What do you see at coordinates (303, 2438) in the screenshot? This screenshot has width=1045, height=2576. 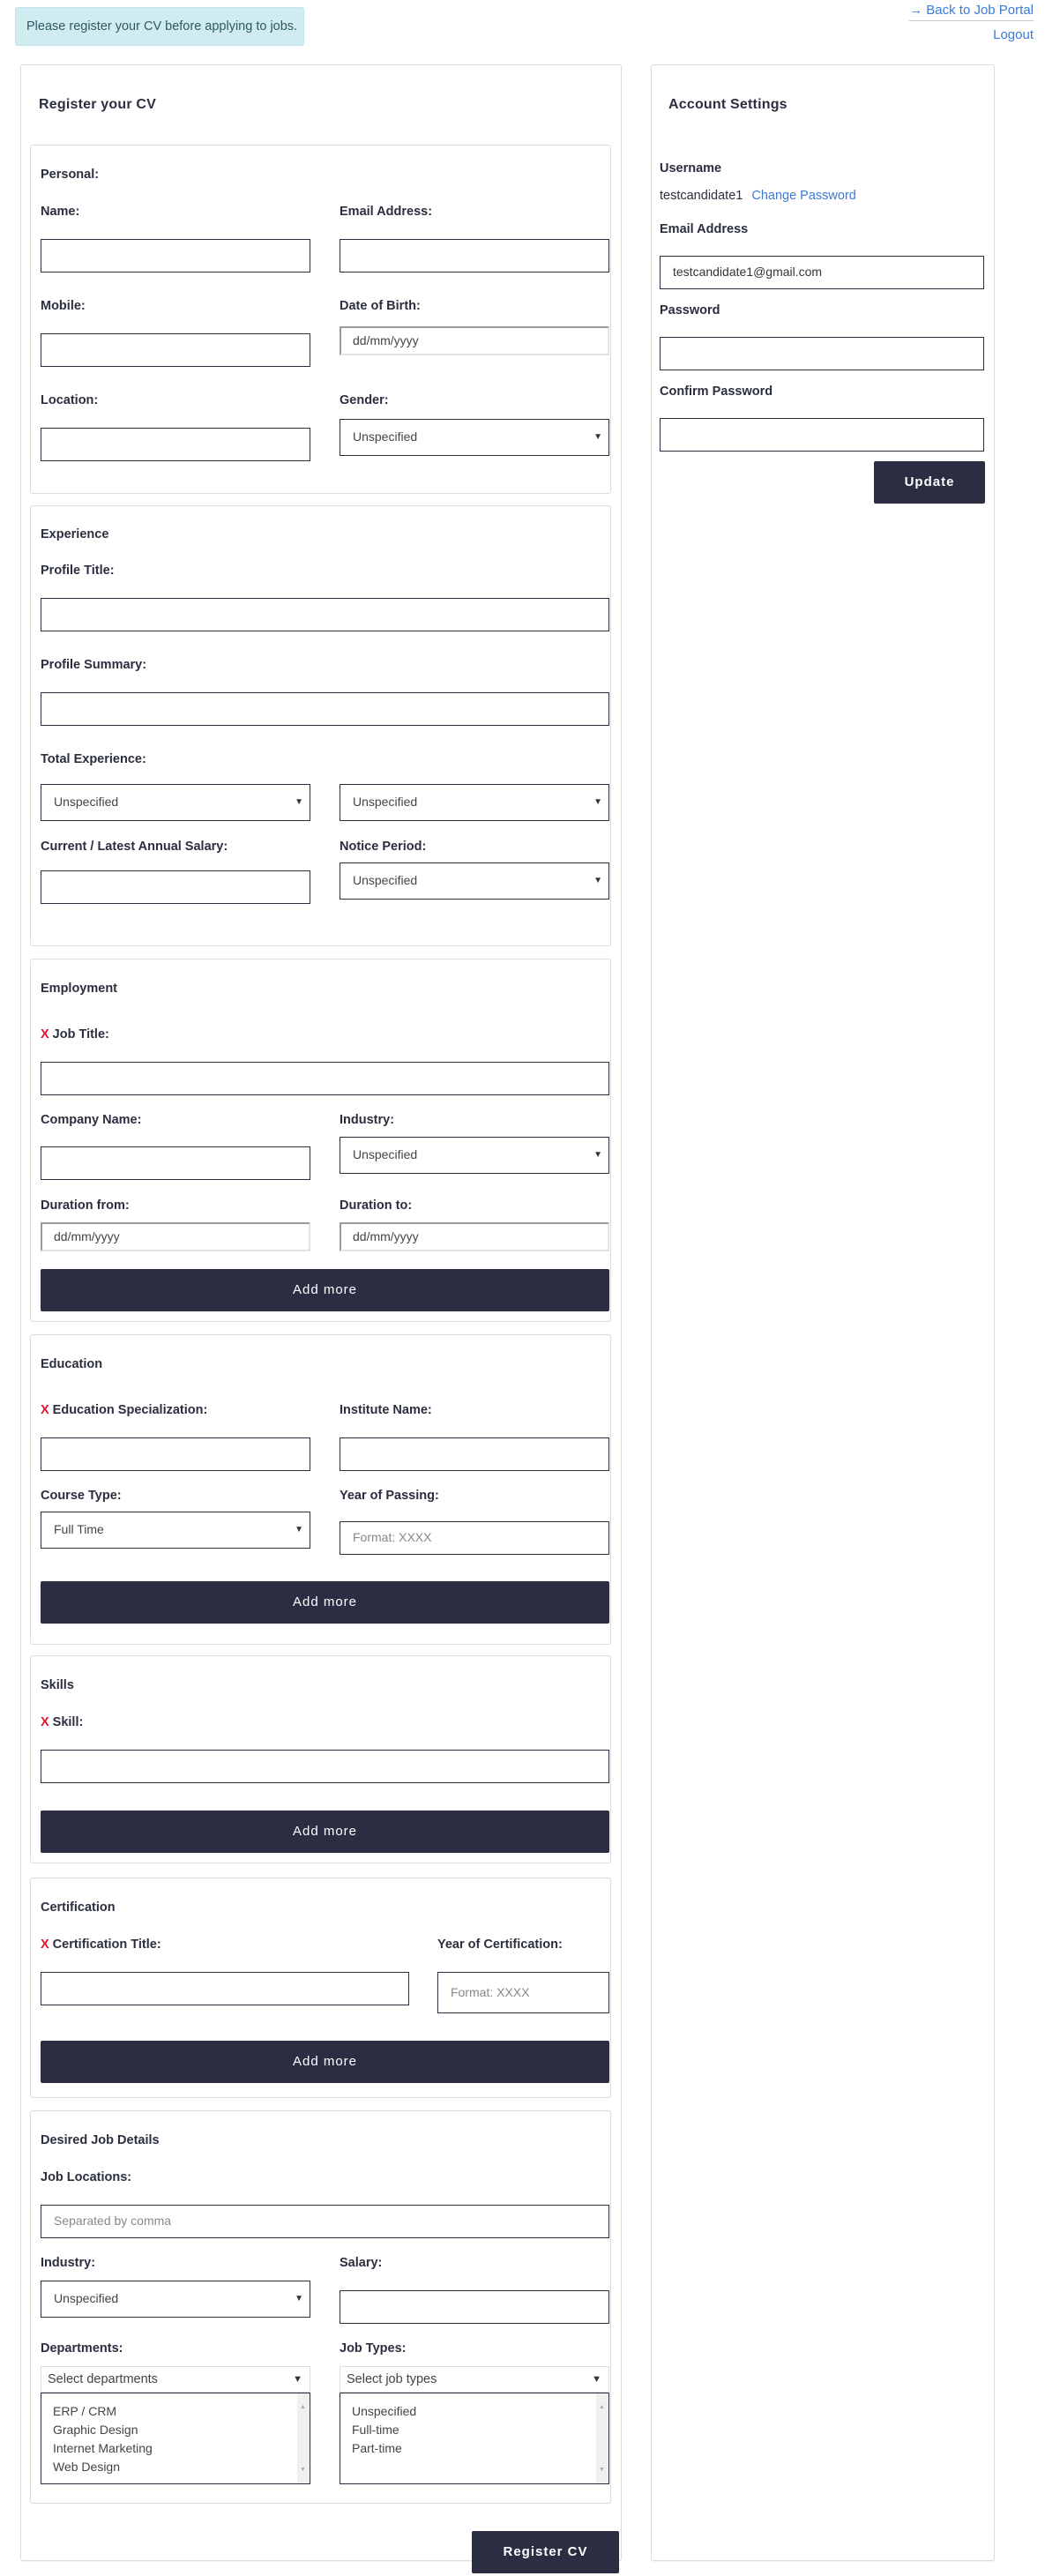 I see `departments-scrollbar: ▲ ▼` at bounding box center [303, 2438].